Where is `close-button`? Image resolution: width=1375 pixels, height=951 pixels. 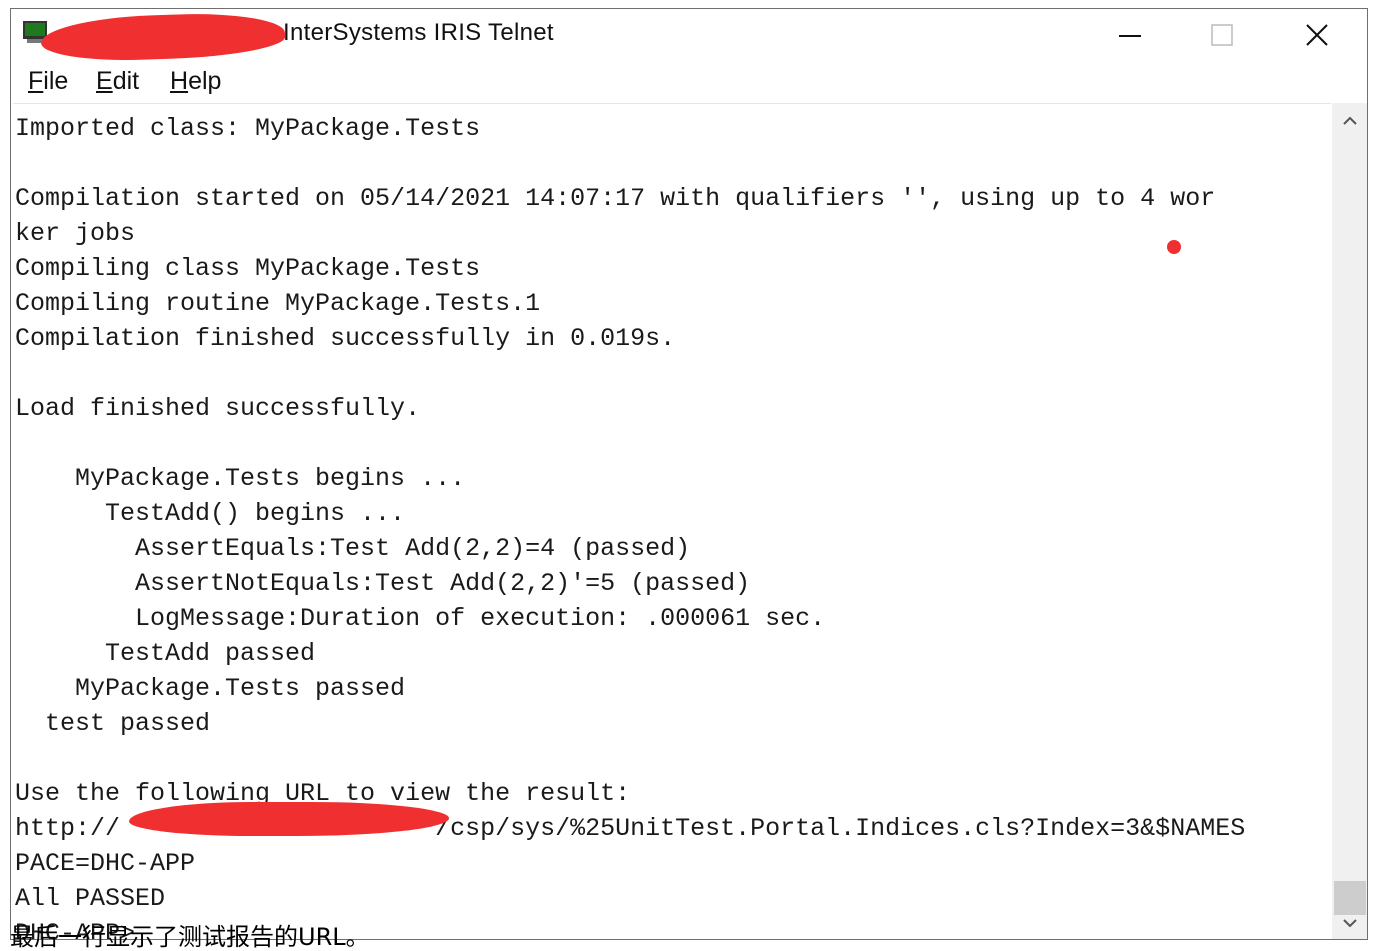
close-button is located at coordinates (1317, 35).